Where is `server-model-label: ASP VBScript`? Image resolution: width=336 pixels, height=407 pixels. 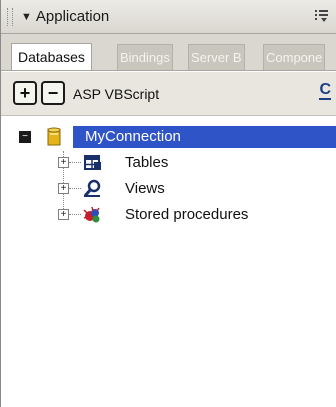 server-model-label: ASP VBScript is located at coordinates (116, 94).